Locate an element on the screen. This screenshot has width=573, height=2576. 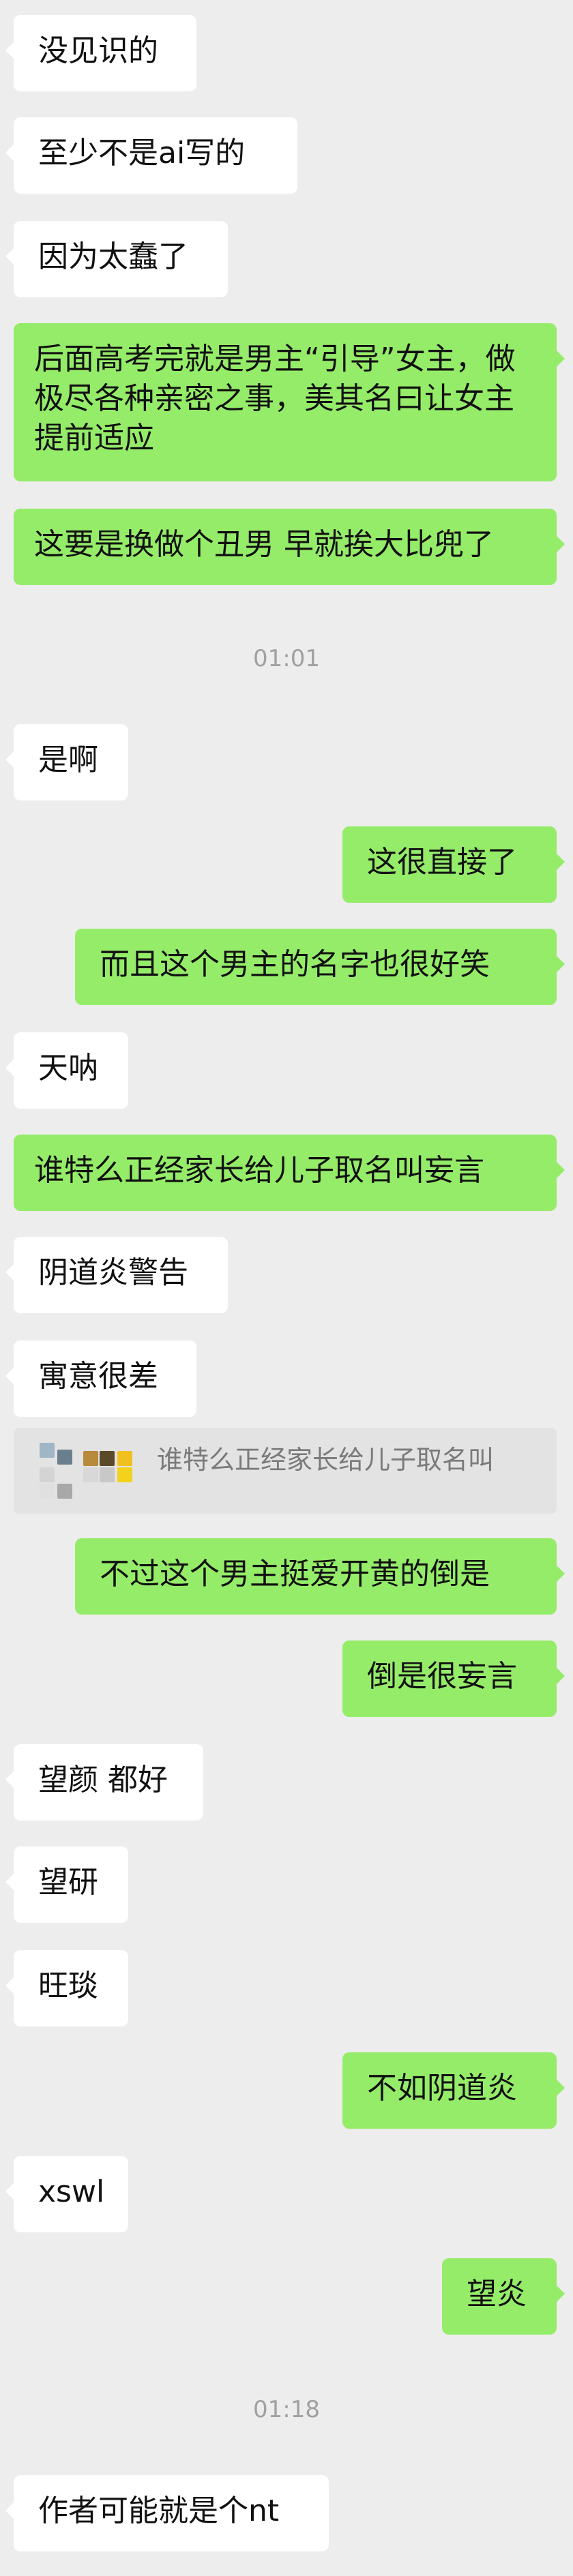
message-bubble: 不过这个男主挺爱开黄的倒是 is located at coordinates (320, 1577).